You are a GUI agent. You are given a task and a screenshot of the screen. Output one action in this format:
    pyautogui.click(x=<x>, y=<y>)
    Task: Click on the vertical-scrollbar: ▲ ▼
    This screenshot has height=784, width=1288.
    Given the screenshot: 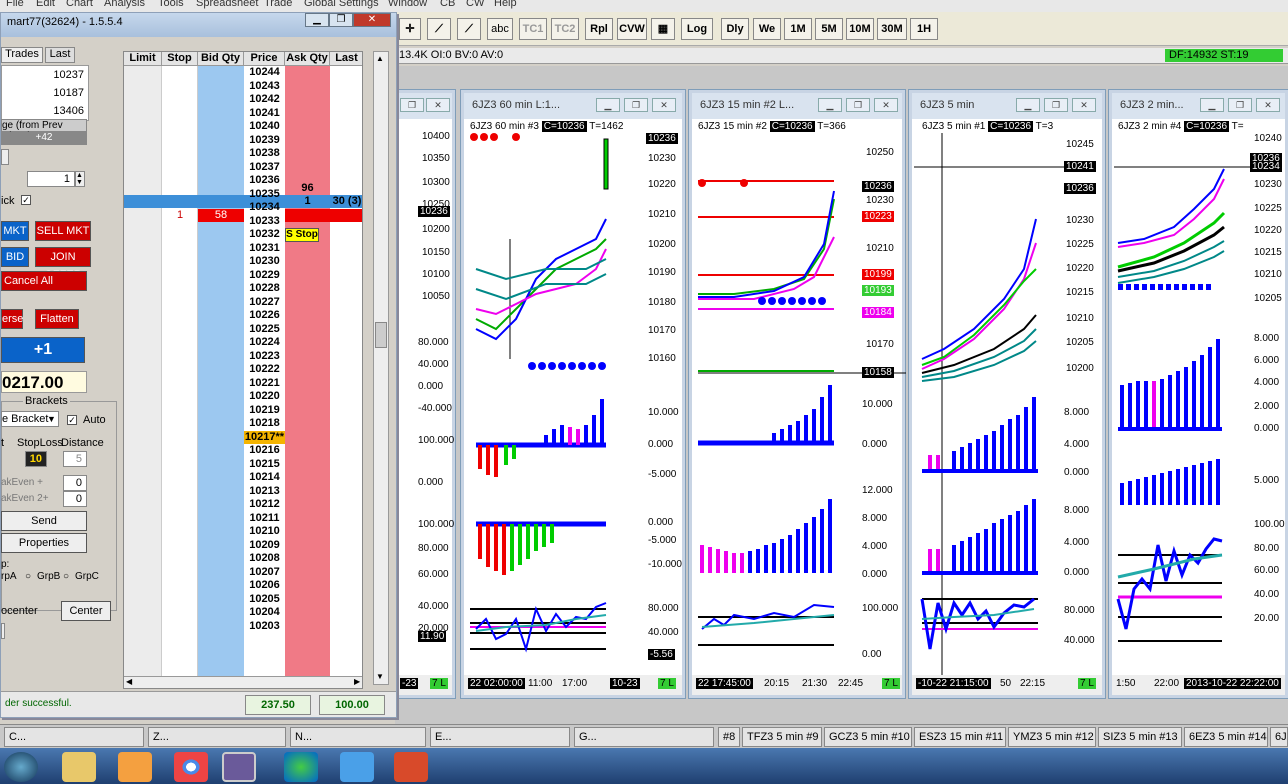 What is the action you would take?
    pyautogui.click(x=381, y=368)
    